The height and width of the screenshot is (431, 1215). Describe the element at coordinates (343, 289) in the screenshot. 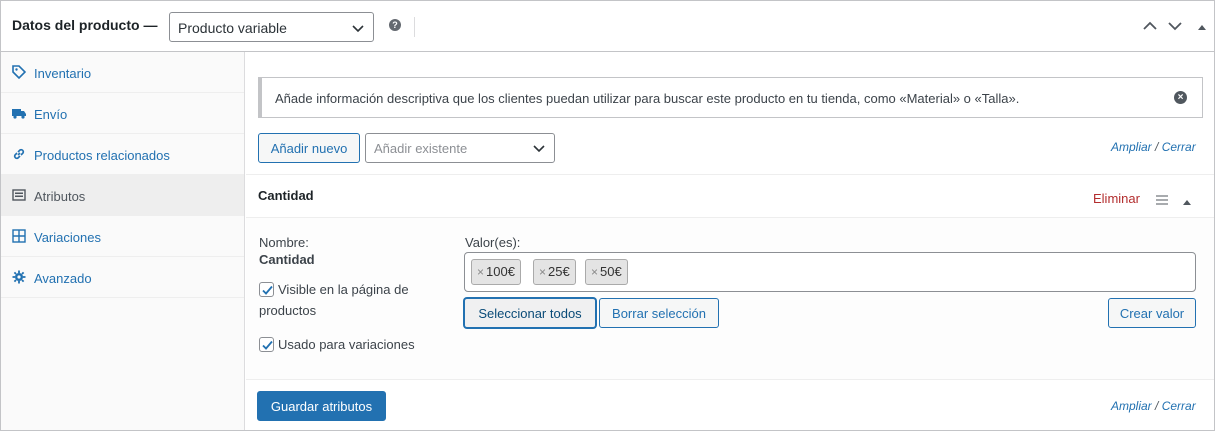

I see `visible-label: Visible en la página de` at that location.